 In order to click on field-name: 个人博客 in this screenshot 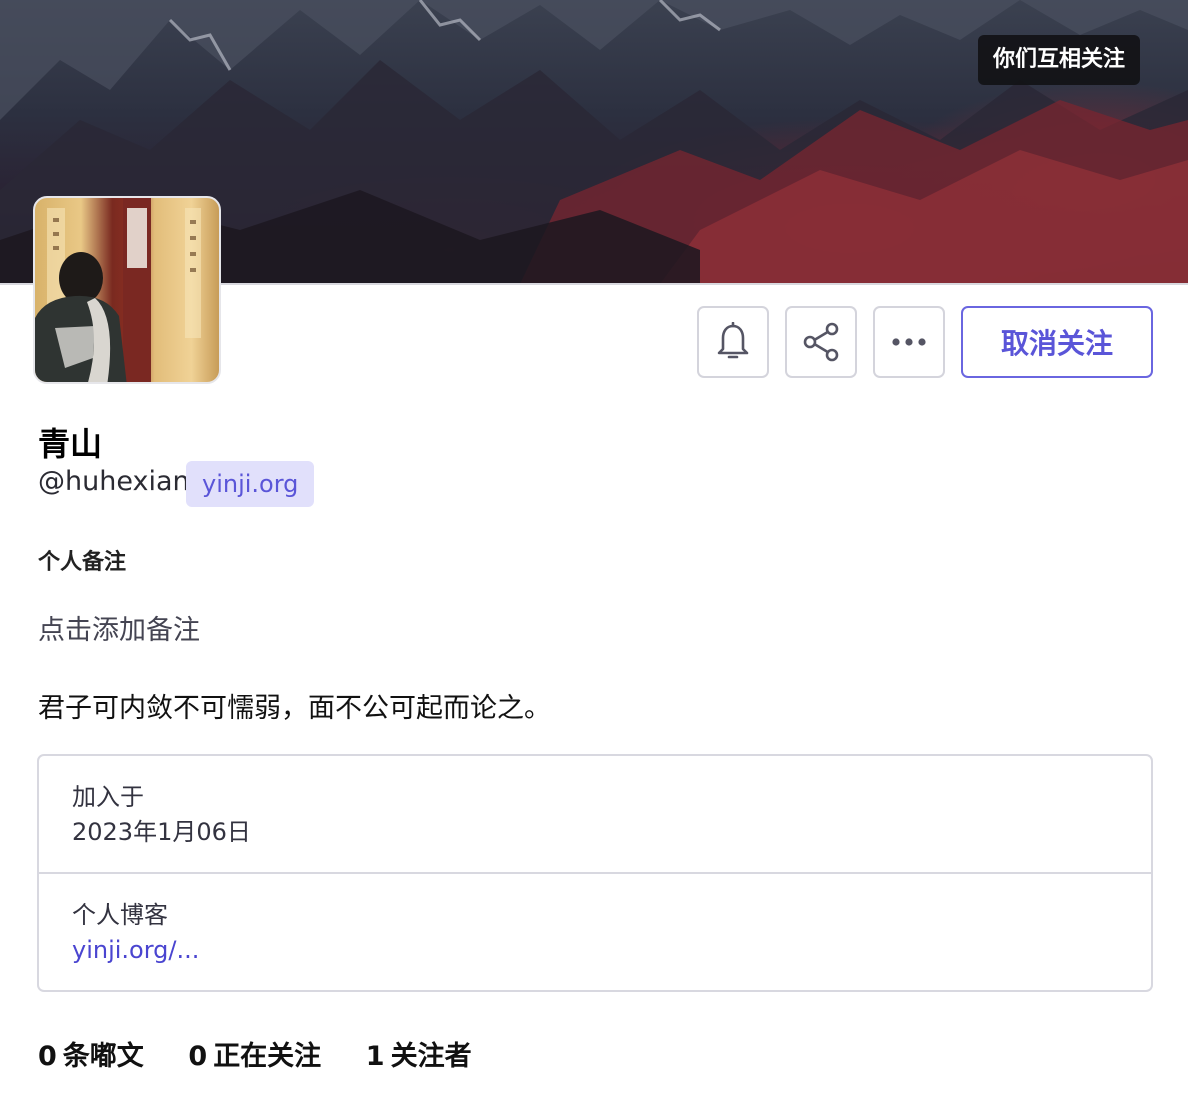, I will do `click(120, 915)`.